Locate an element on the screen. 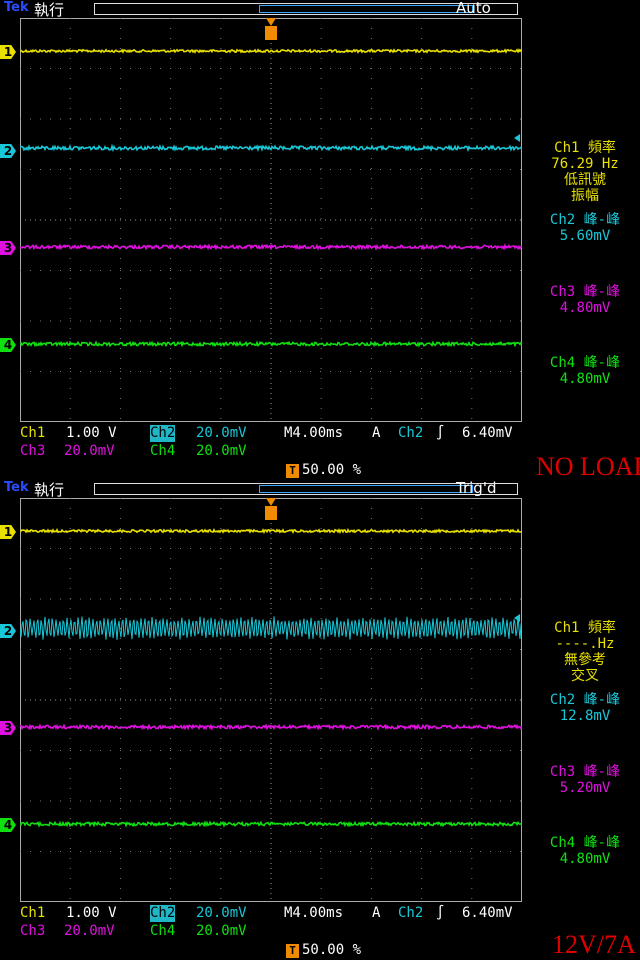 This screenshot has width=640, height=960. status-bar: Tek 執行 Trig'd is located at coordinates (260, 489).